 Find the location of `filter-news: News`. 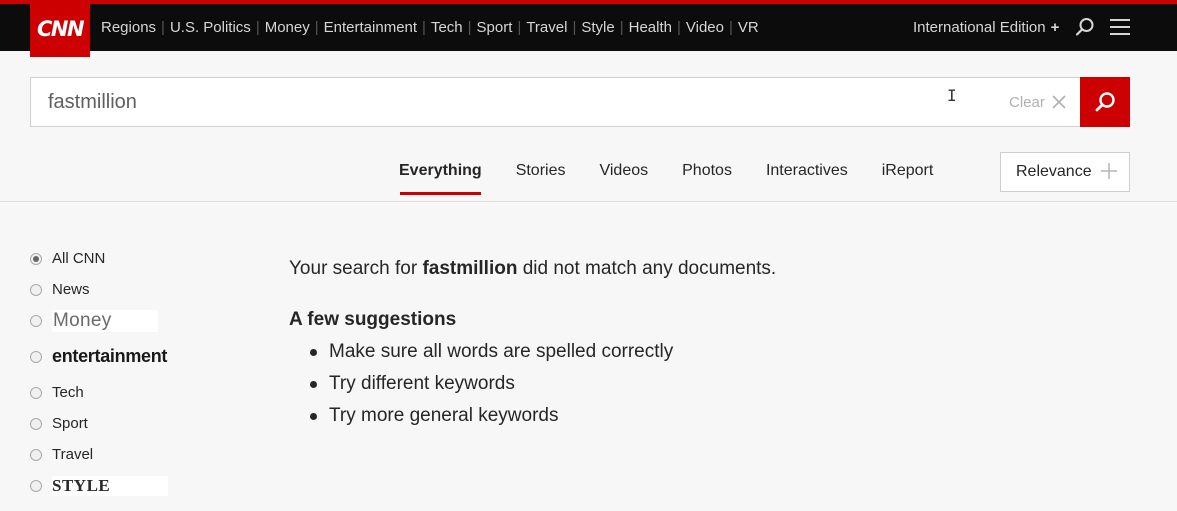

filter-news: News is located at coordinates (60, 289).